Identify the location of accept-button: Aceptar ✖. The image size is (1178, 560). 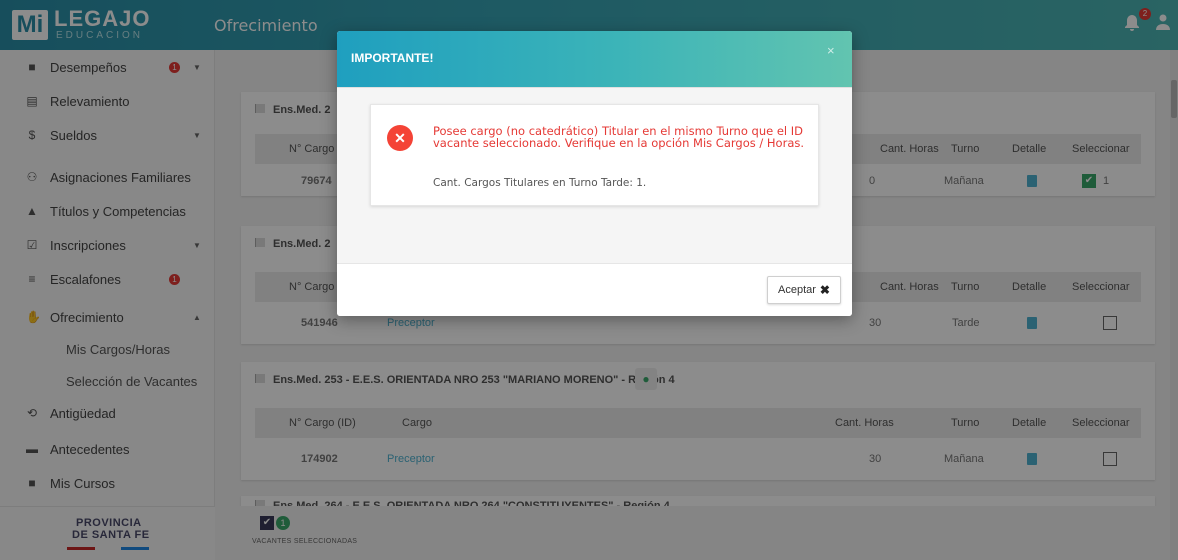
(804, 290).